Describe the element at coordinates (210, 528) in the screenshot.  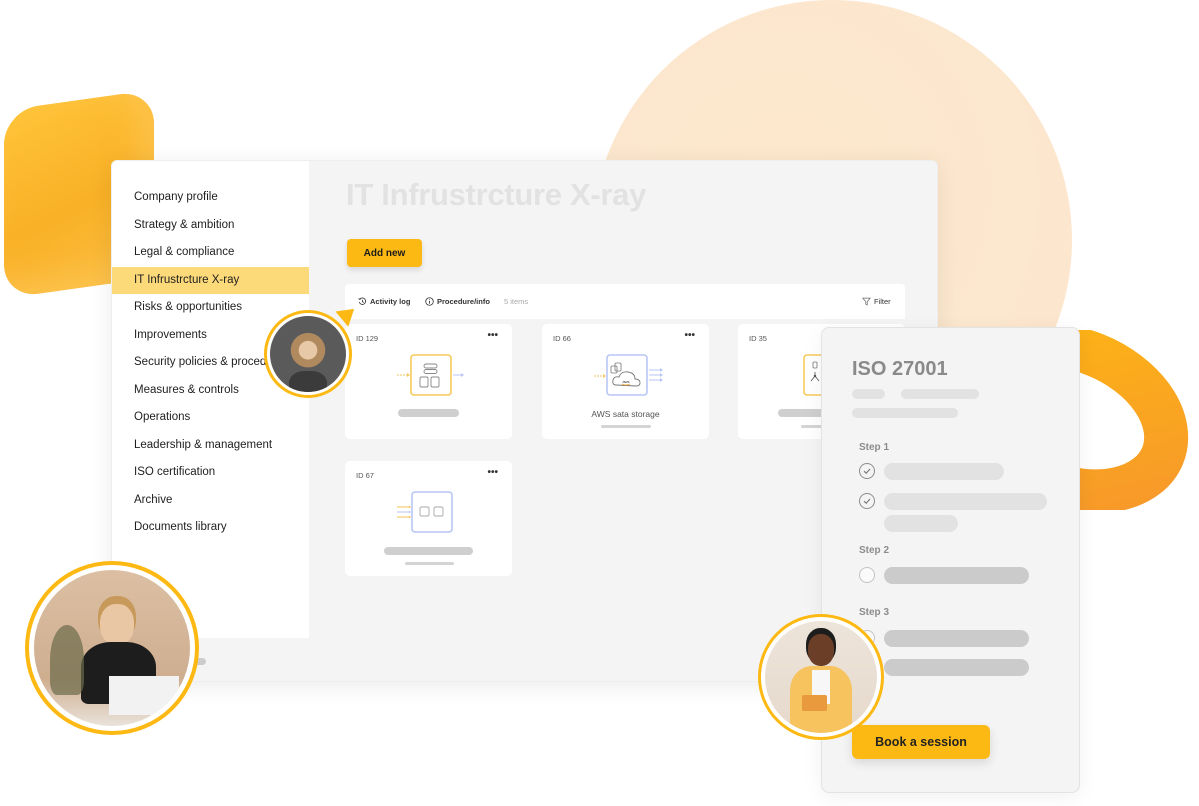
I see `sidebar-item-documents-library: Documents library` at that location.